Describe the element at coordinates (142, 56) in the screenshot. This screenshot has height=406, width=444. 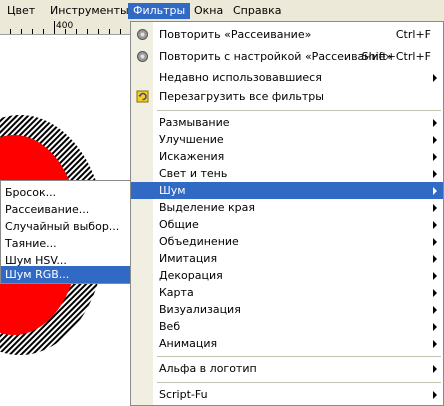
I see `reshow-filter-icon` at that location.